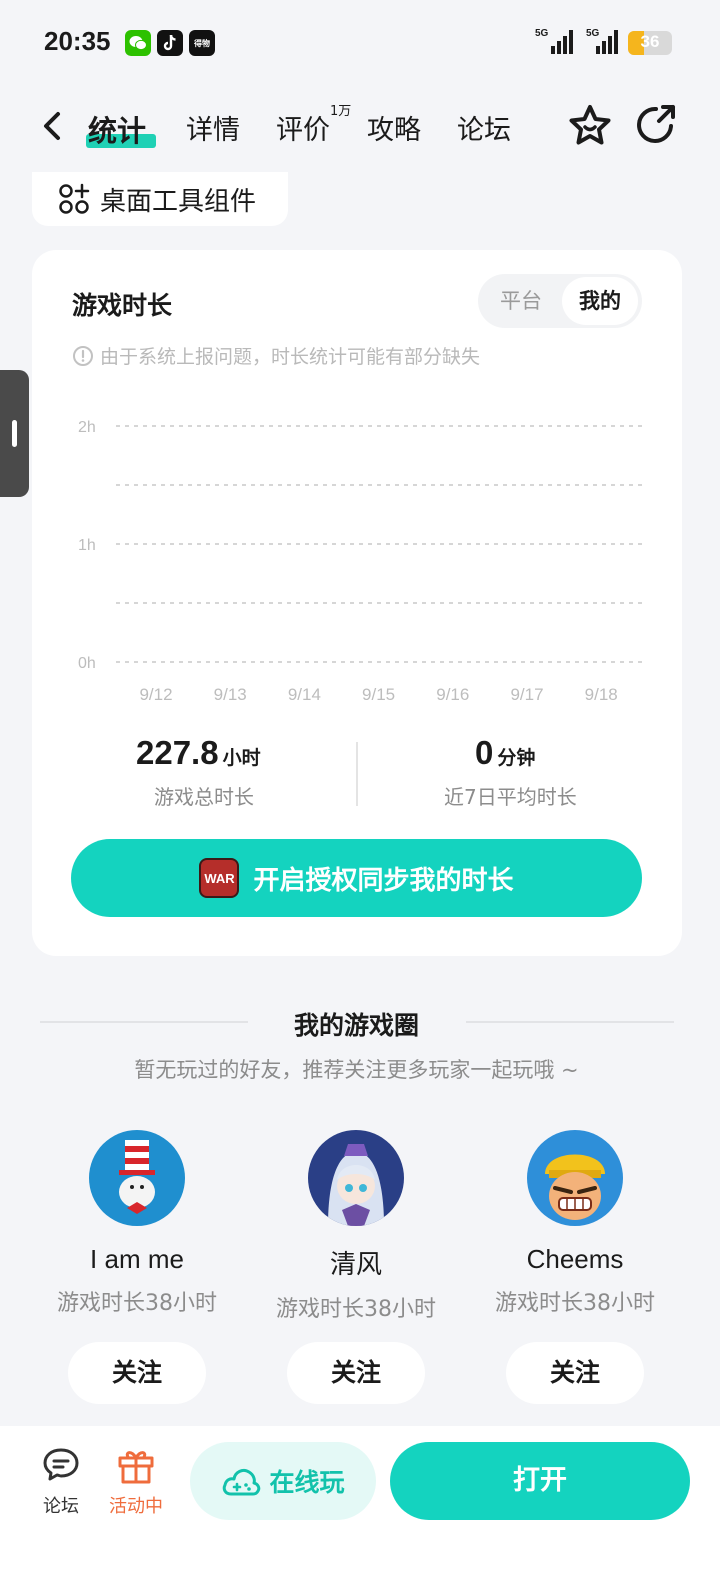 The image size is (720, 1584). I want to click on tab-guides: 攻略, so click(394, 127).